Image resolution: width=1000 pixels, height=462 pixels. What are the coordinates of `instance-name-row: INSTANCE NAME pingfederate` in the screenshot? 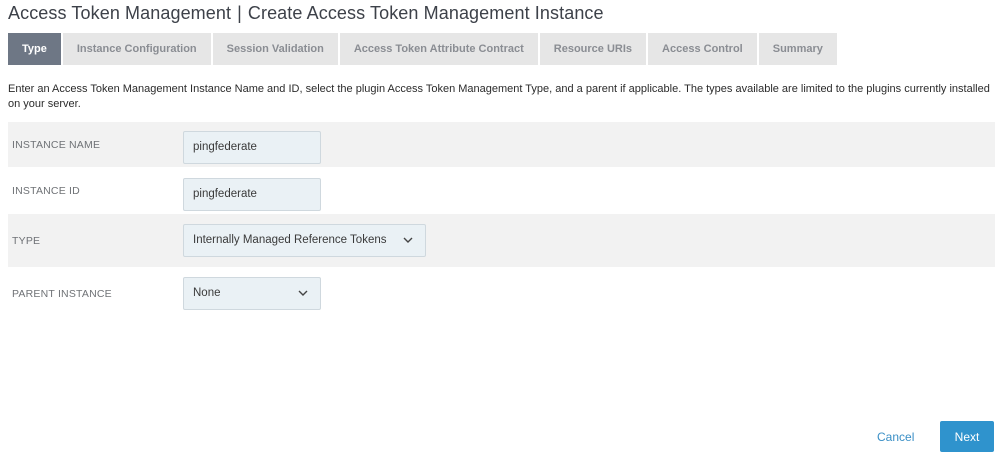 It's located at (501, 144).